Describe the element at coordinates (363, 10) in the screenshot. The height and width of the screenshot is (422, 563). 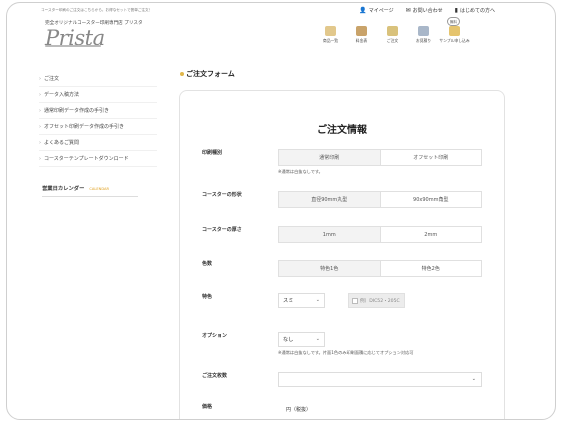
I see `person-icon: 👤` at that location.